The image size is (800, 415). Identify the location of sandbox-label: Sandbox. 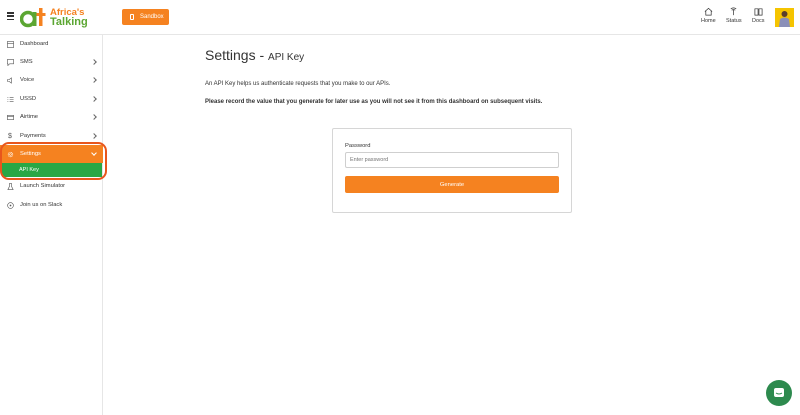
(152, 17).